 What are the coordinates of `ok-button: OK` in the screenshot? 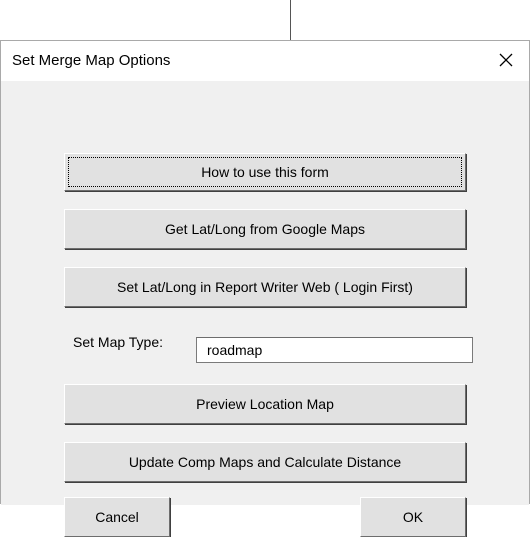 It's located at (413, 517).